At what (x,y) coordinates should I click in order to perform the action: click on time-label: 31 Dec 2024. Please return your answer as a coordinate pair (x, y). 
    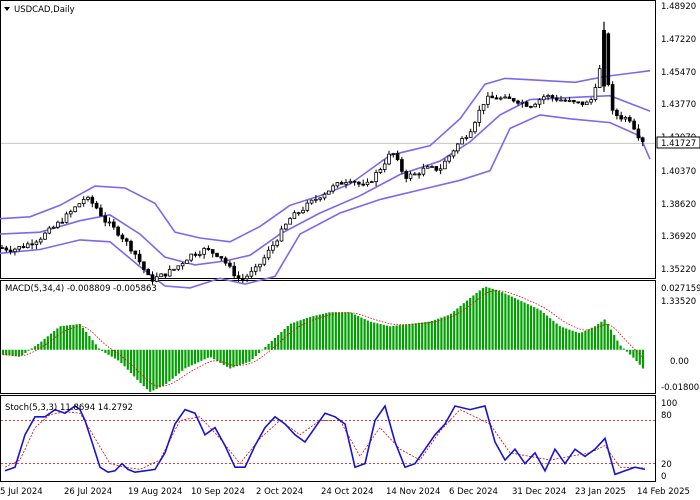
    Looking at the image, I should click on (539, 492).